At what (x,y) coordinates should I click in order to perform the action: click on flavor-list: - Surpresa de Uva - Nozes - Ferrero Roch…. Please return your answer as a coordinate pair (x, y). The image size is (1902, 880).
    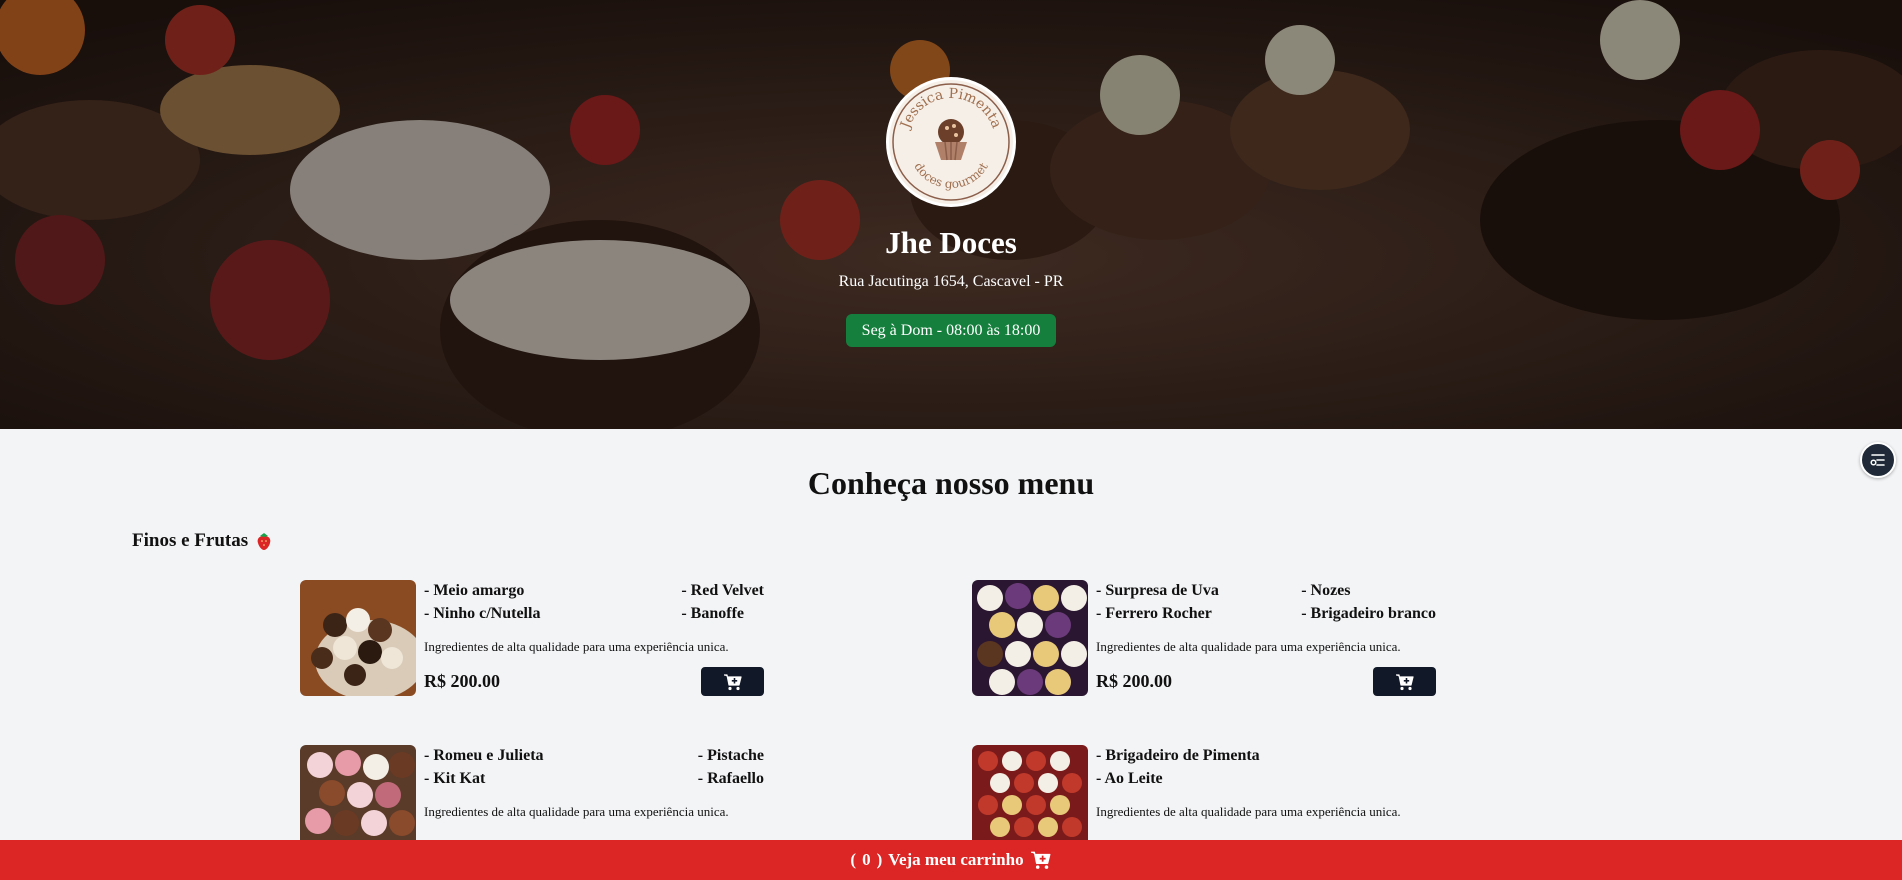
    Looking at the image, I should click on (1266, 602).